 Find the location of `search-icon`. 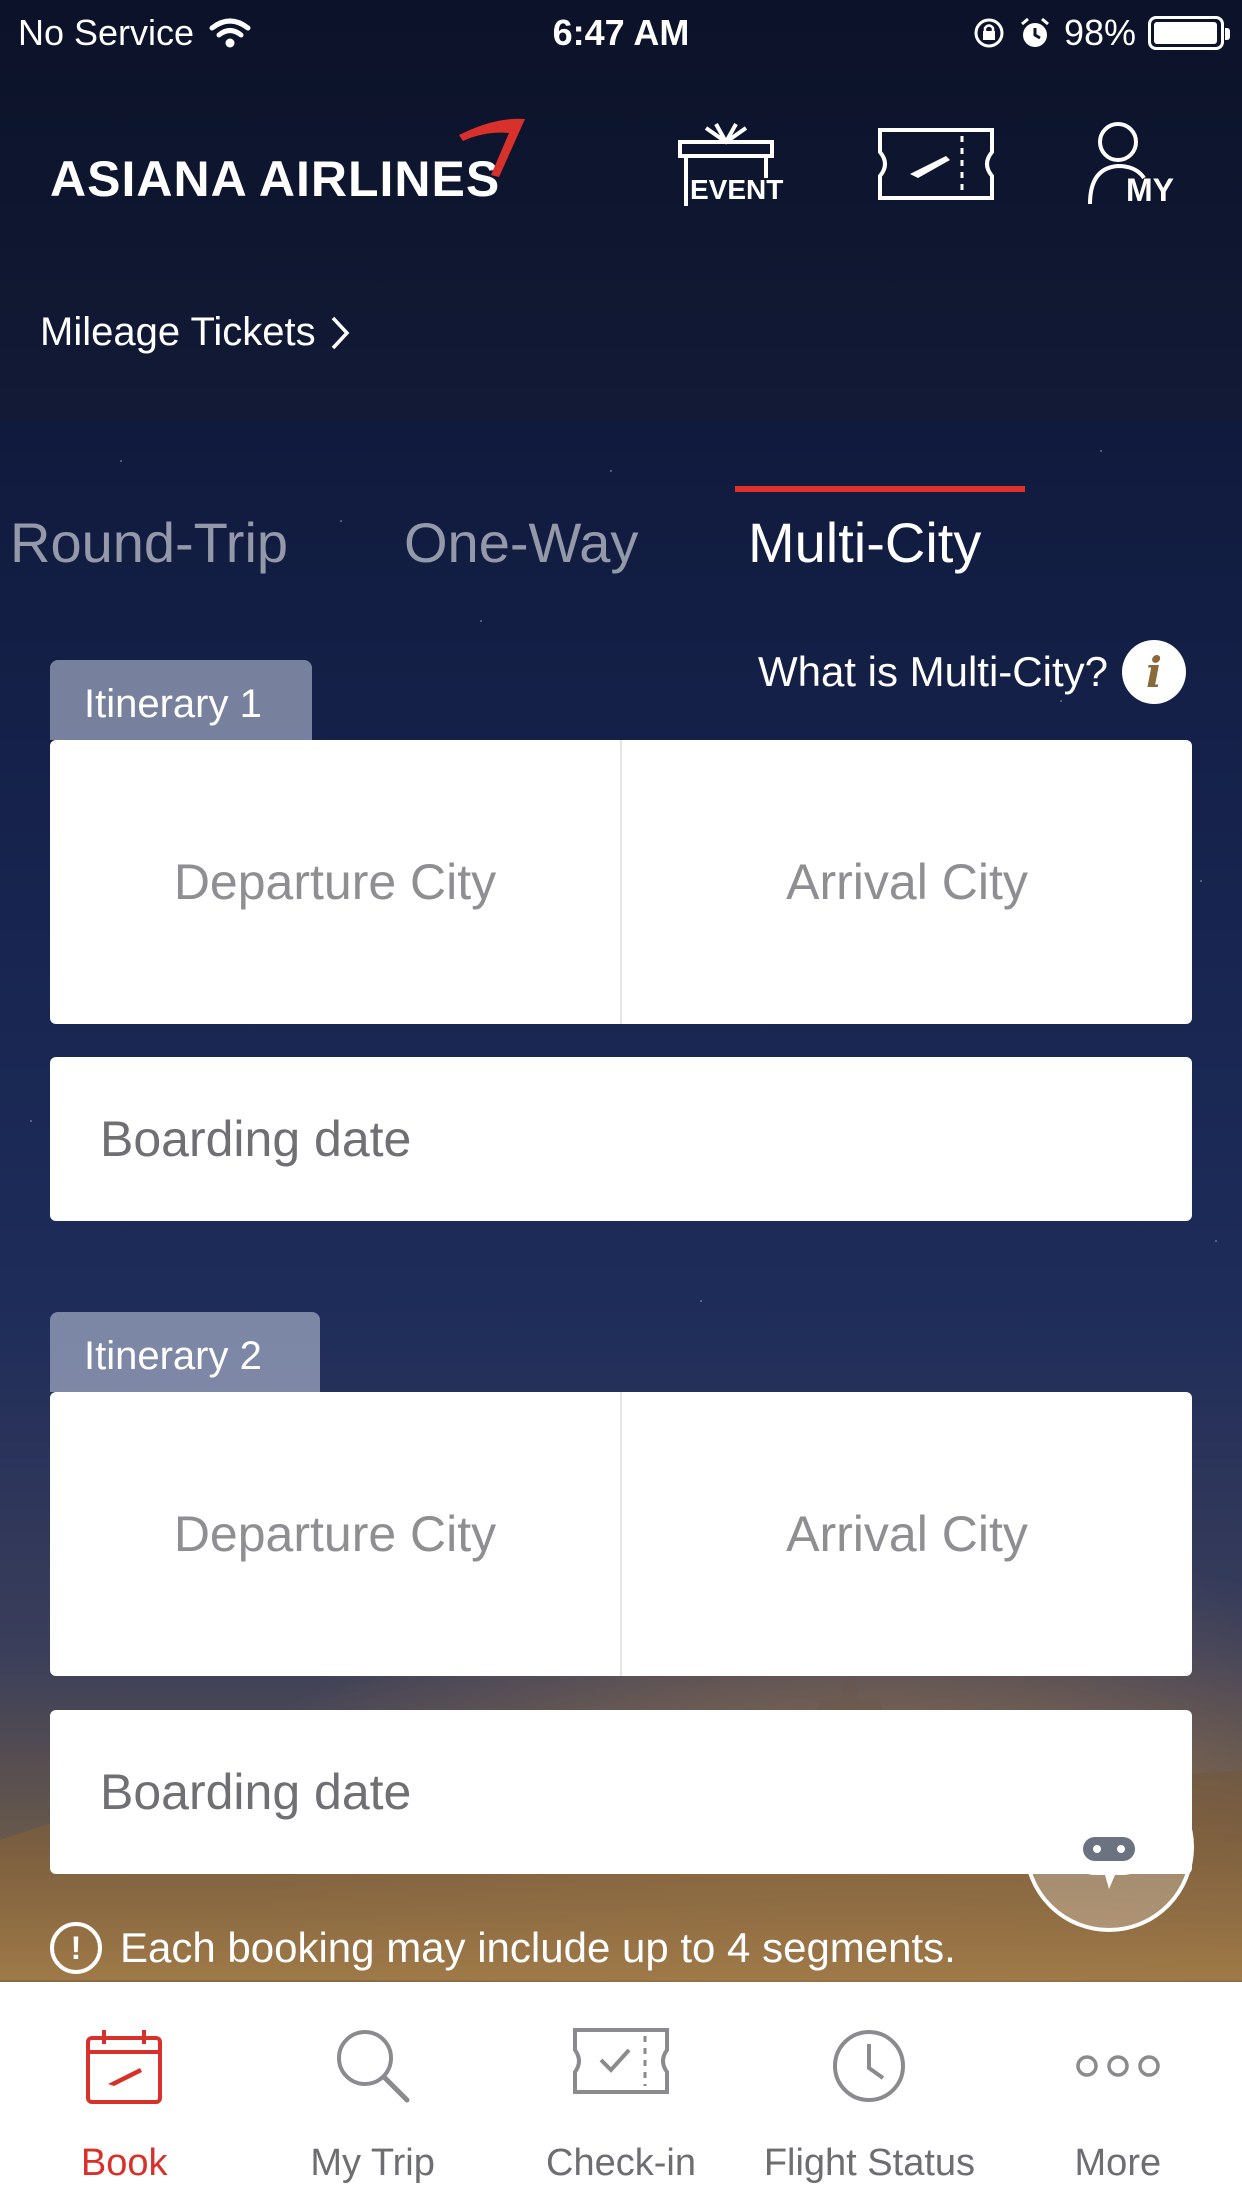

search-icon is located at coordinates (373, 2066).